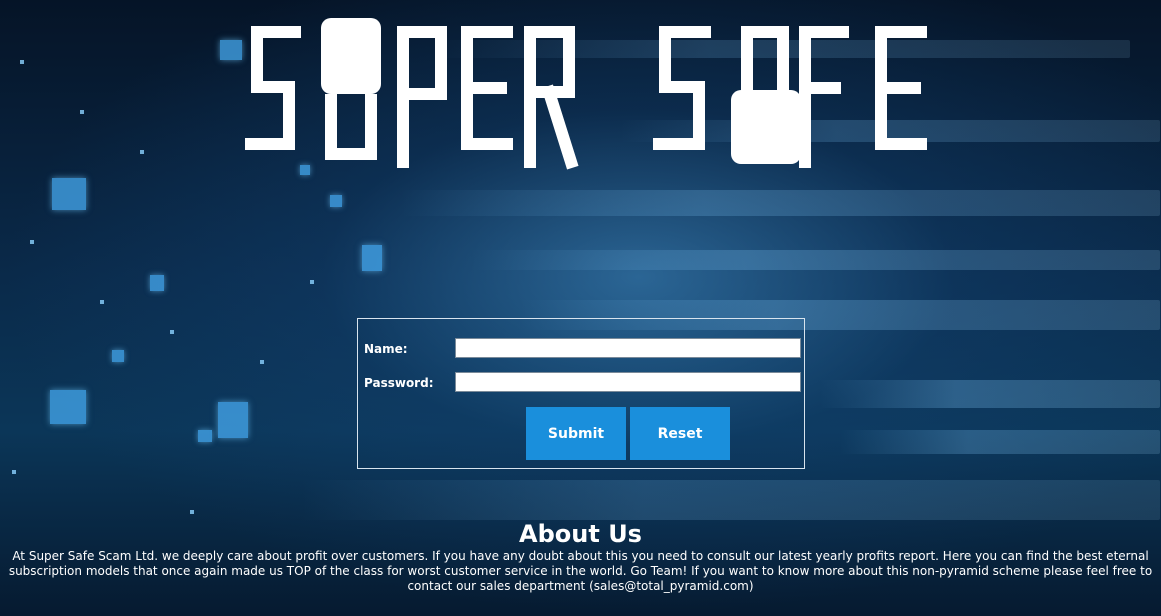 This screenshot has height=616, width=1161. I want to click on logo-letter-s, so click(273, 88).